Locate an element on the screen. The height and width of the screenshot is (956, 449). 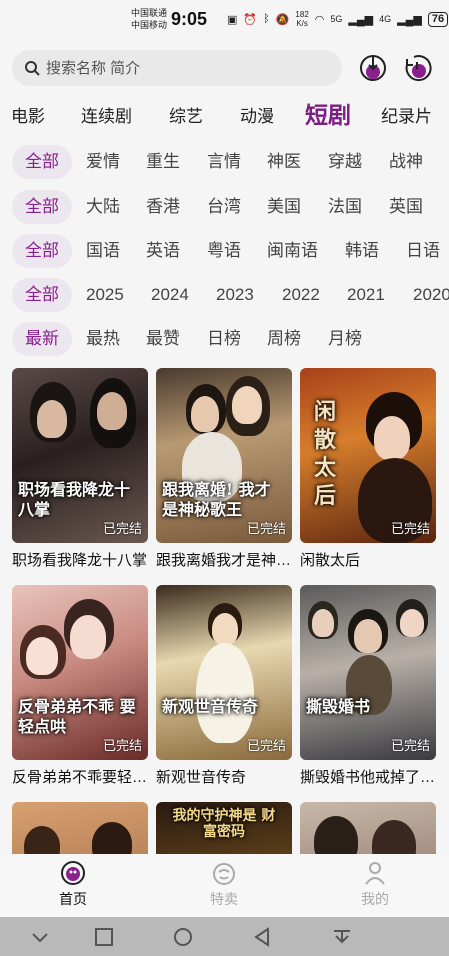
drama-card: 新观世音传奇 已完结 新观世音传奇 is located at coordinates (224, 686).